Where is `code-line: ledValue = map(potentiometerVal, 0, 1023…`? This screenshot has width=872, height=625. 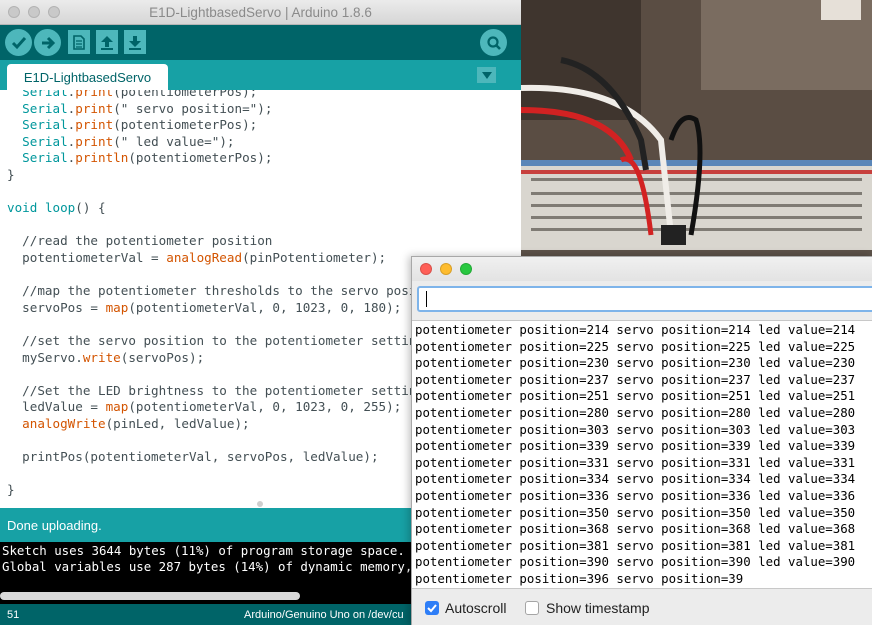 code-line: ledValue = map(potentiometerVal, 0, 1023… is located at coordinates (204, 407).